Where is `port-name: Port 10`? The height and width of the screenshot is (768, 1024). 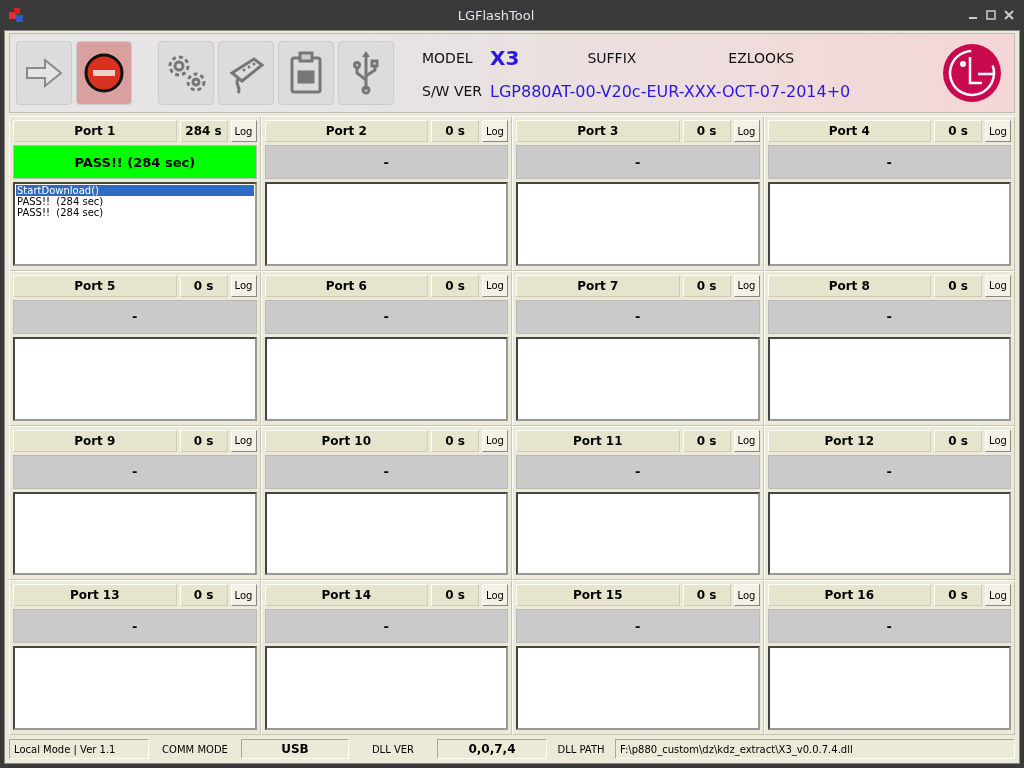
port-name: Port 10 is located at coordinates (346, 440).